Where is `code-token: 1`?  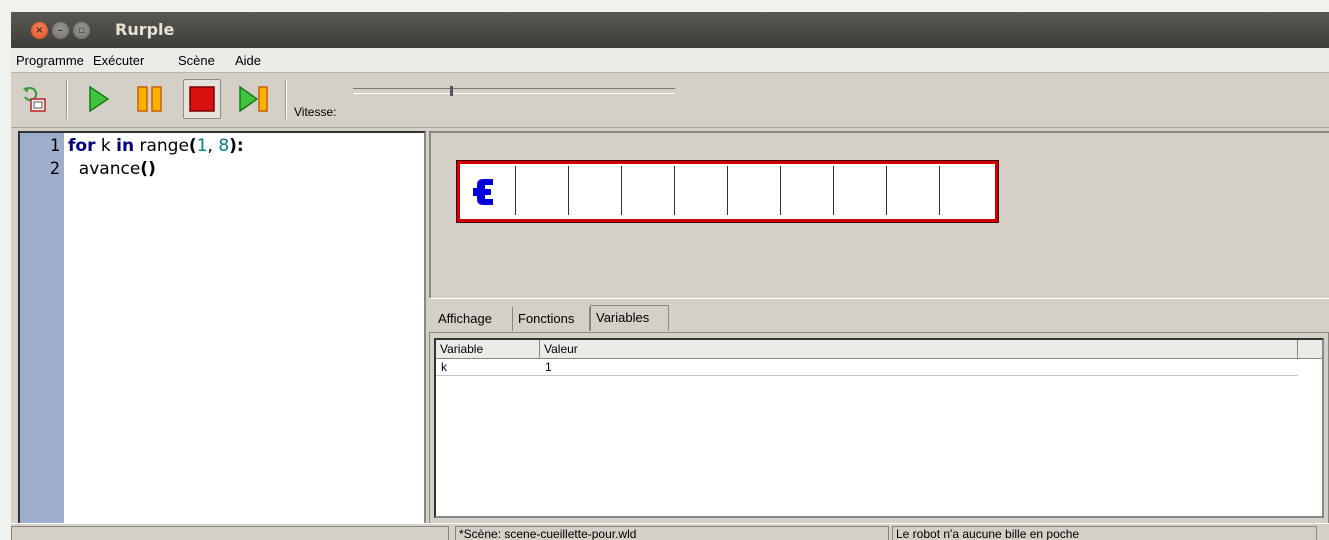
code-token: 1 is located at coordinates (202, 146).